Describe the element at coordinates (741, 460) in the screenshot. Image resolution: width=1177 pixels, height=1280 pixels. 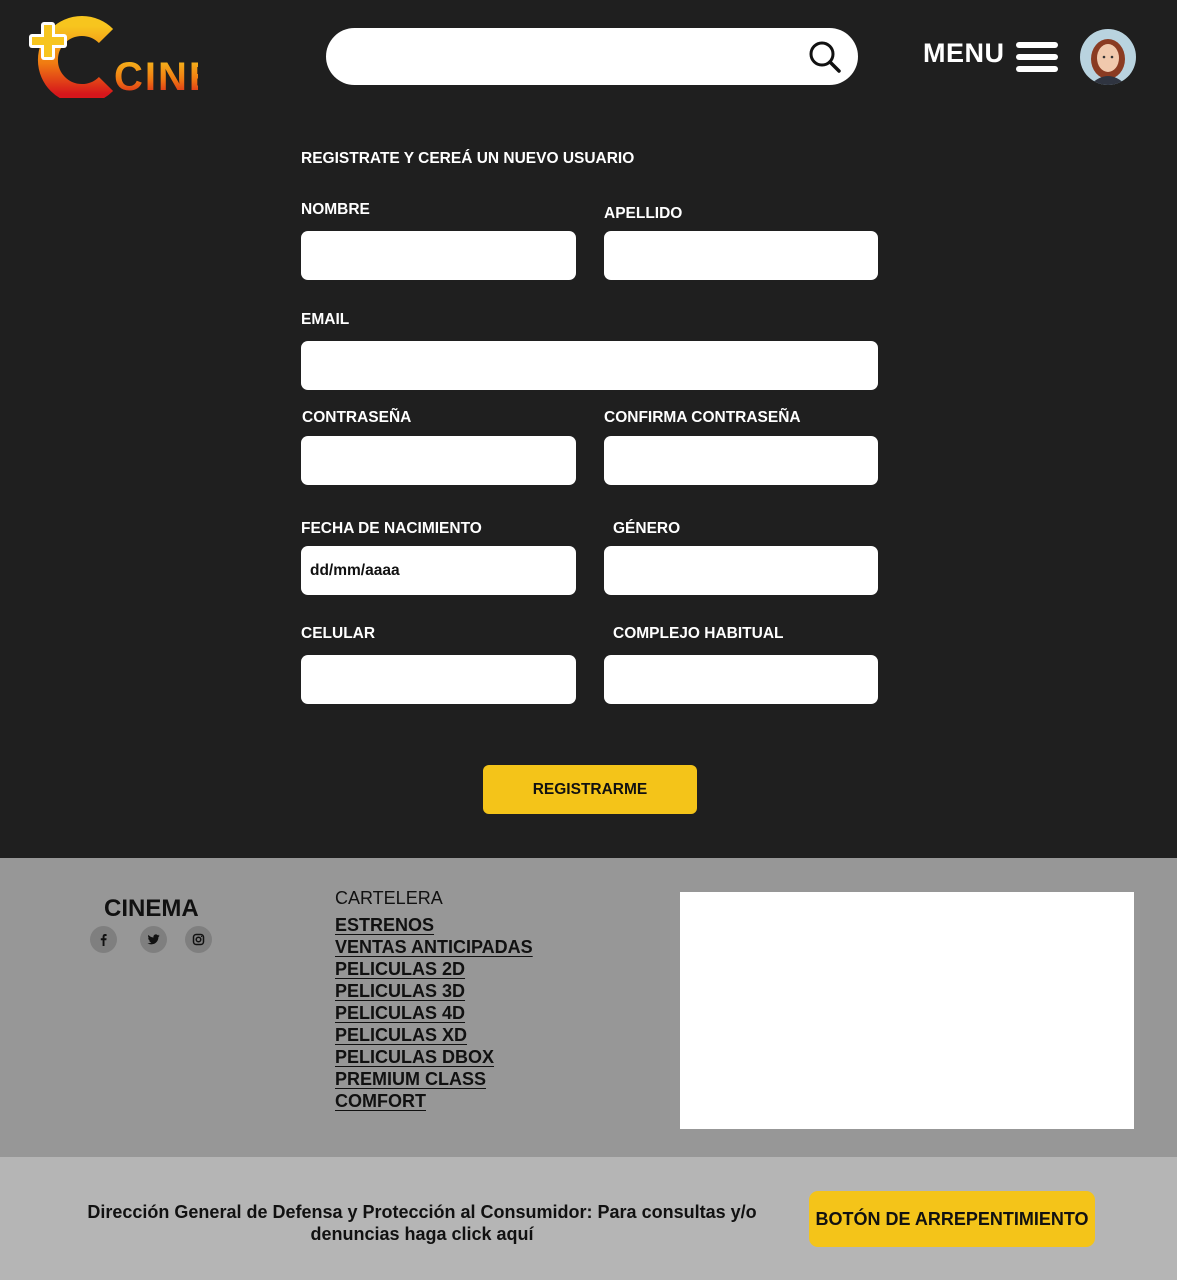
I see `confirm-password-input` at that location.